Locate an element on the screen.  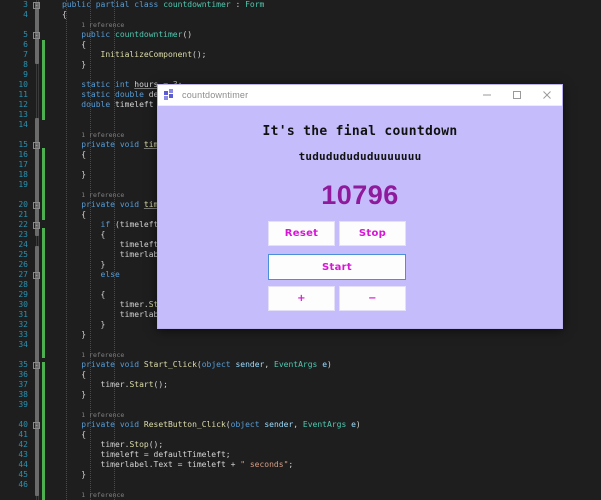
line-number: 38 is located at coordinates (23, 394).